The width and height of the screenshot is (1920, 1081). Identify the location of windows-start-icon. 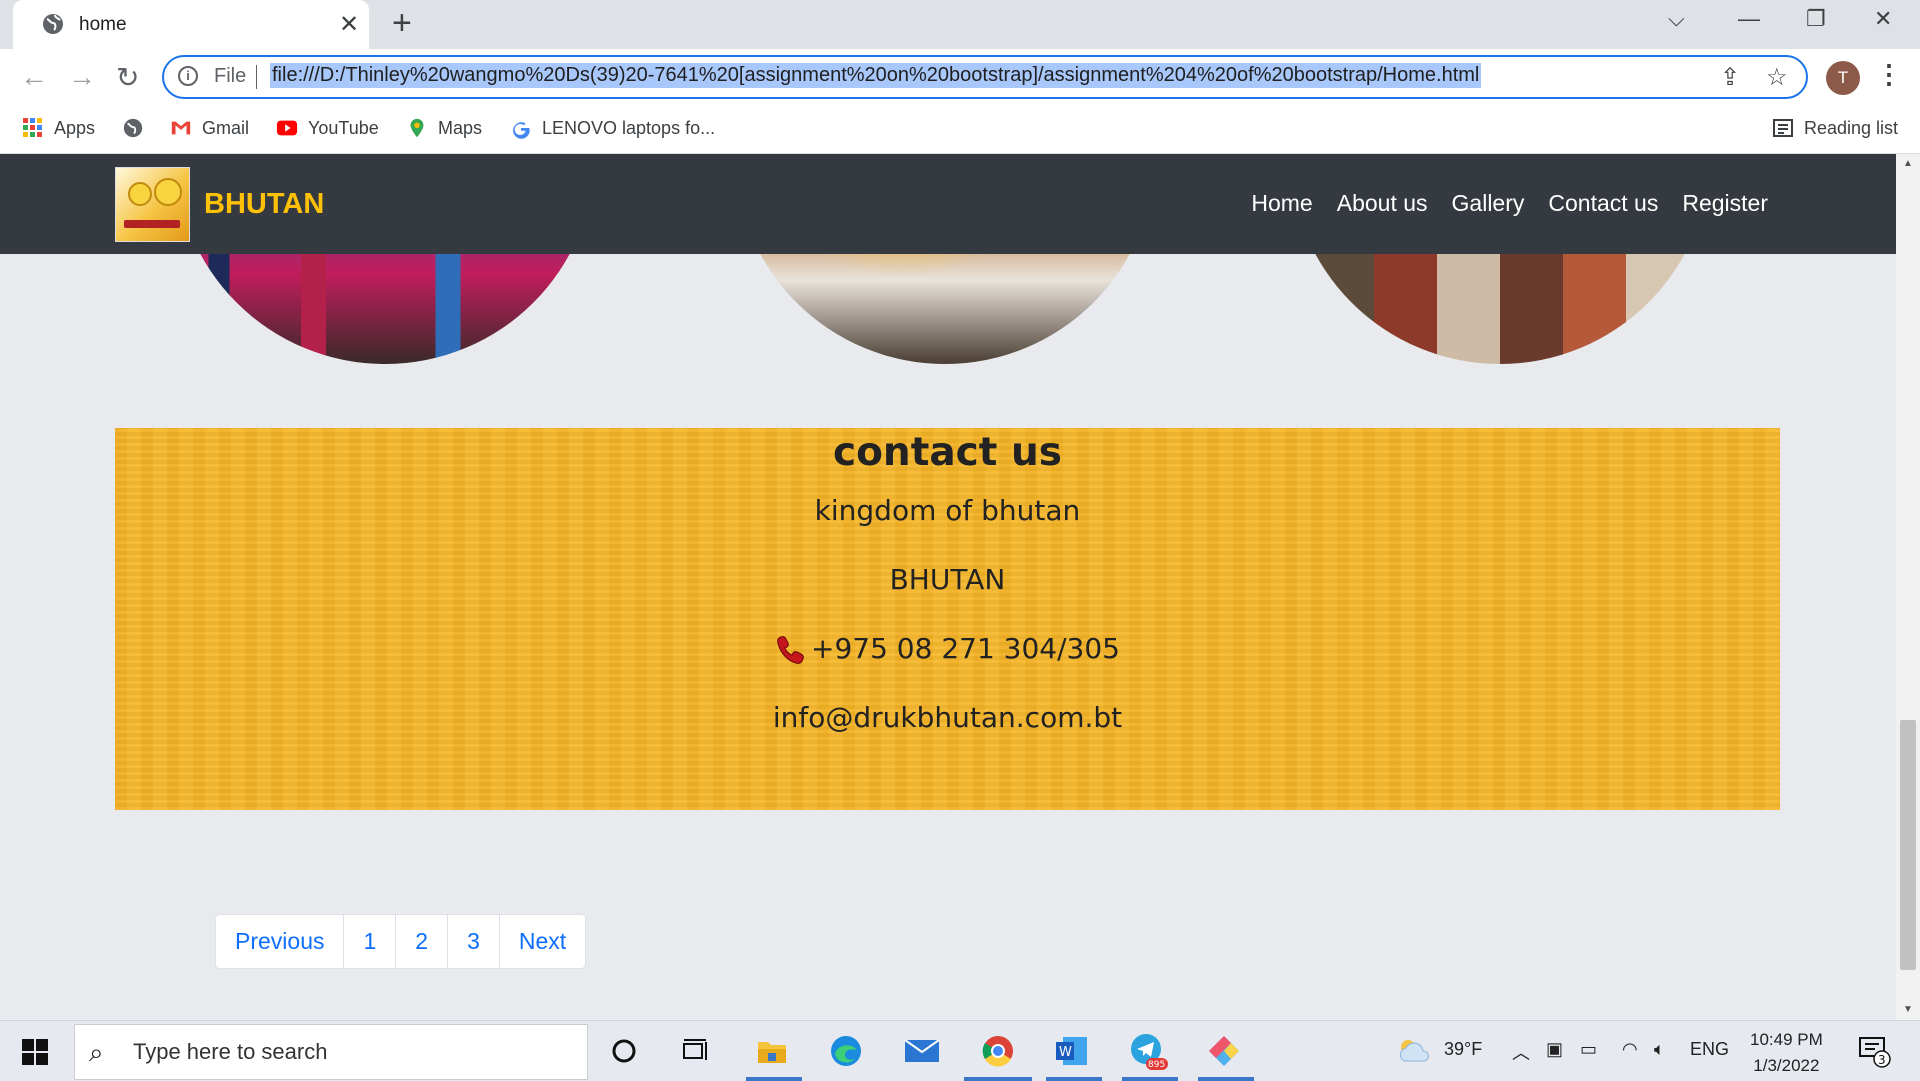
(35, 1052).